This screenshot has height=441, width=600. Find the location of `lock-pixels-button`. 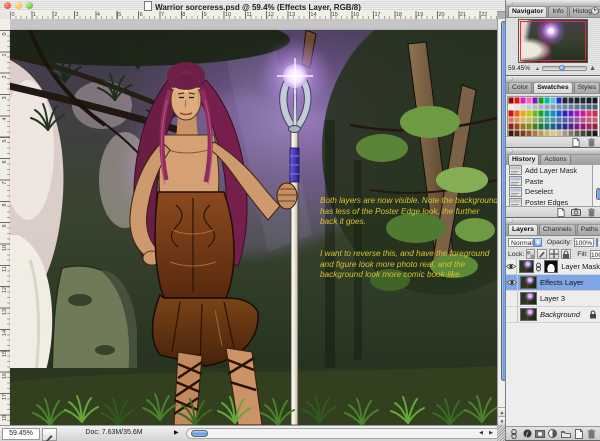

lock-pixels-button is located at coordinates (542, 254).